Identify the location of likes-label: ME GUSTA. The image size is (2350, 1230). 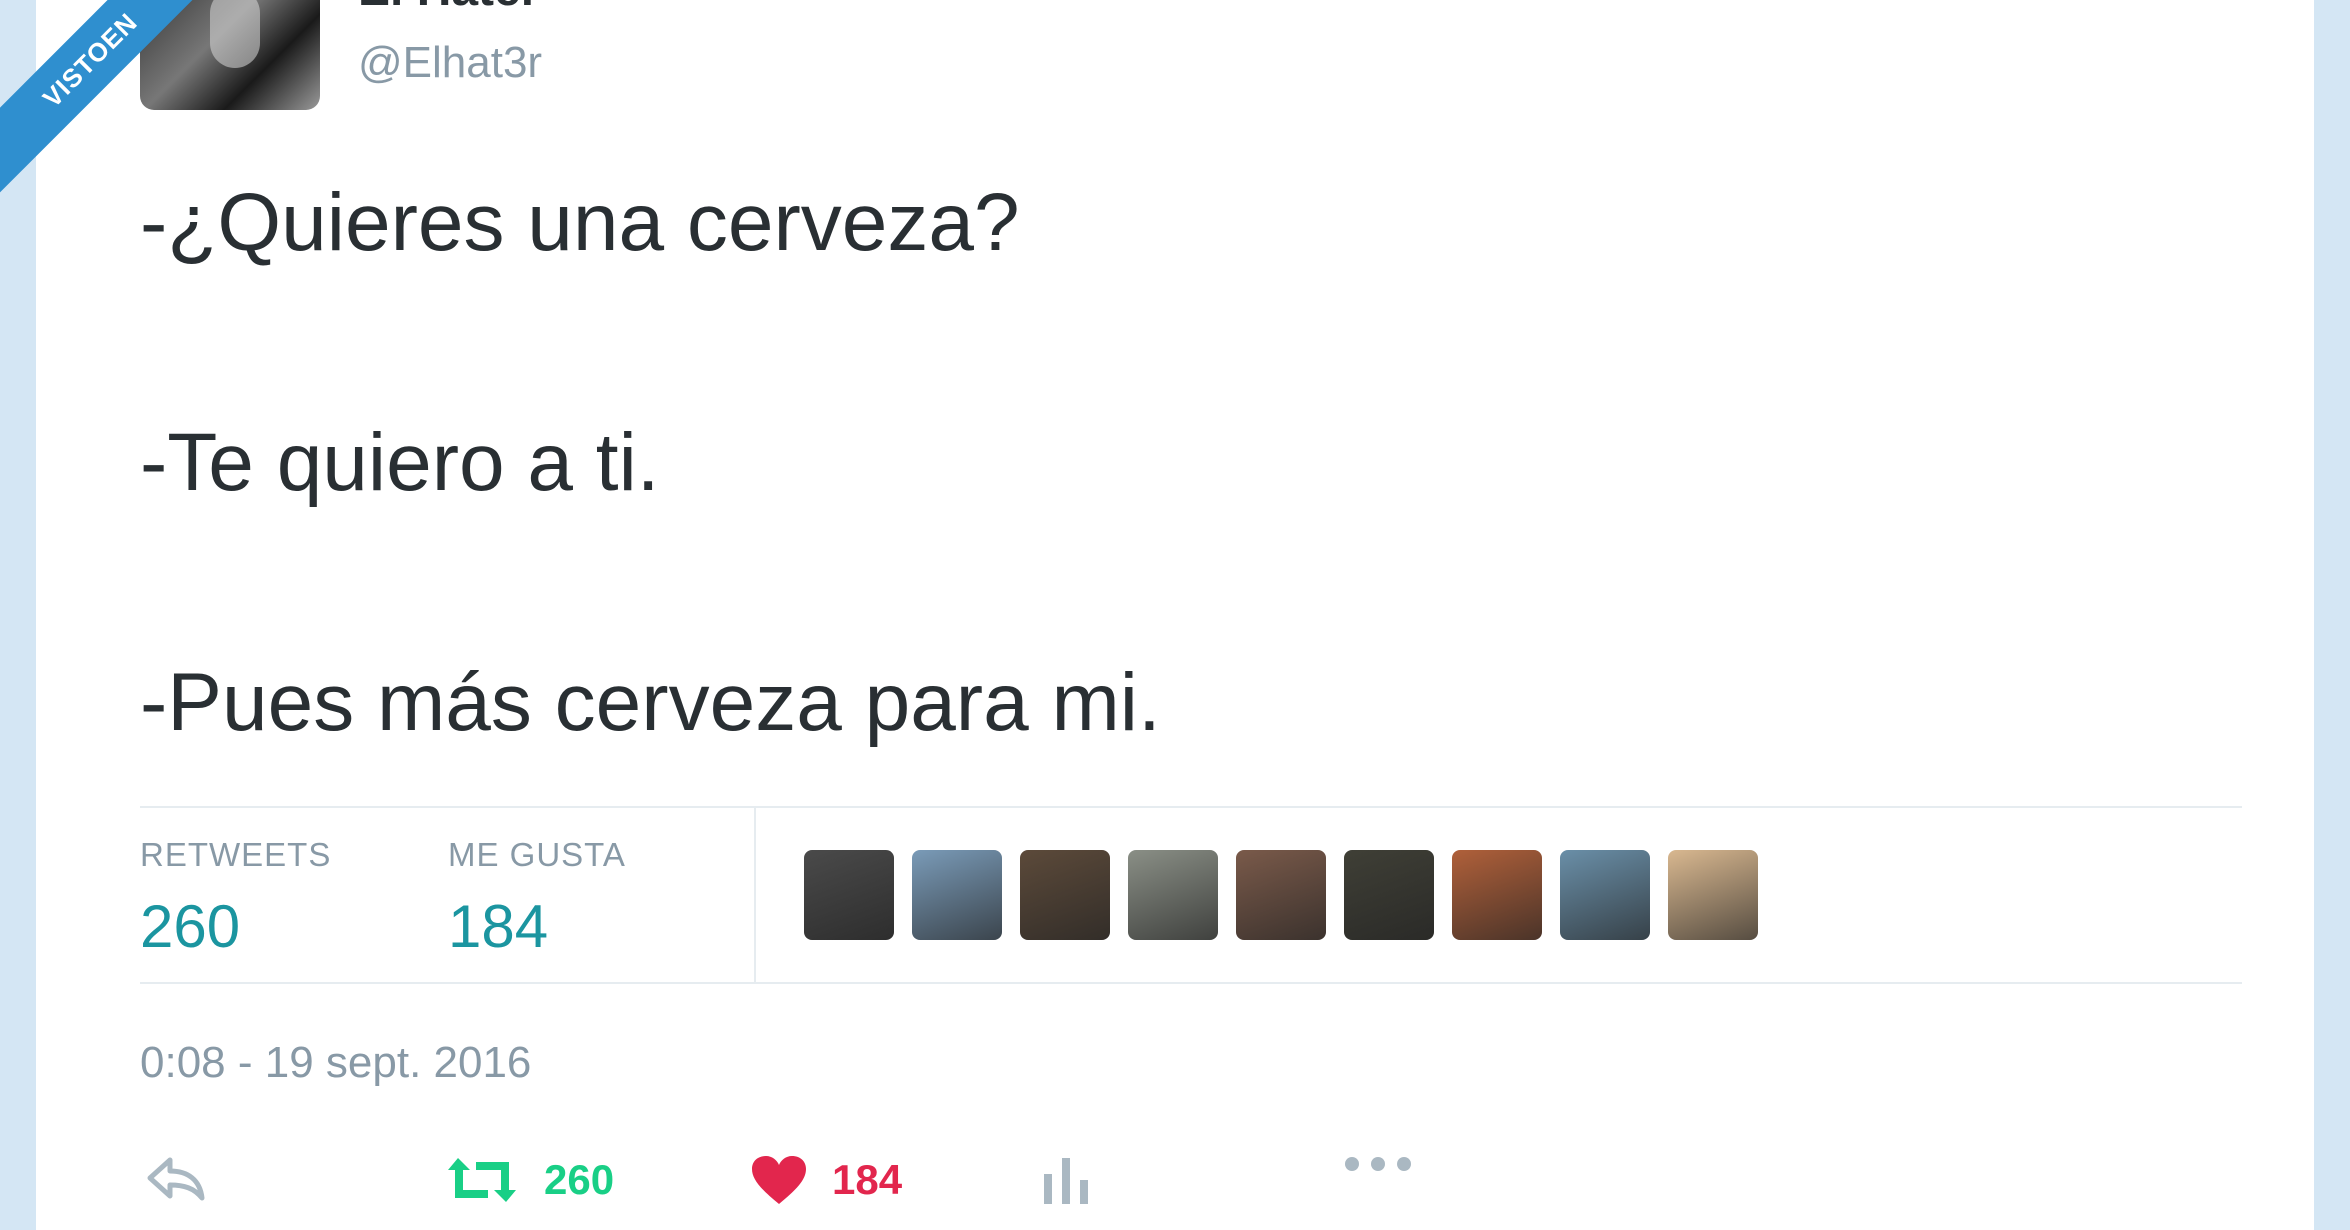
(537, 854).